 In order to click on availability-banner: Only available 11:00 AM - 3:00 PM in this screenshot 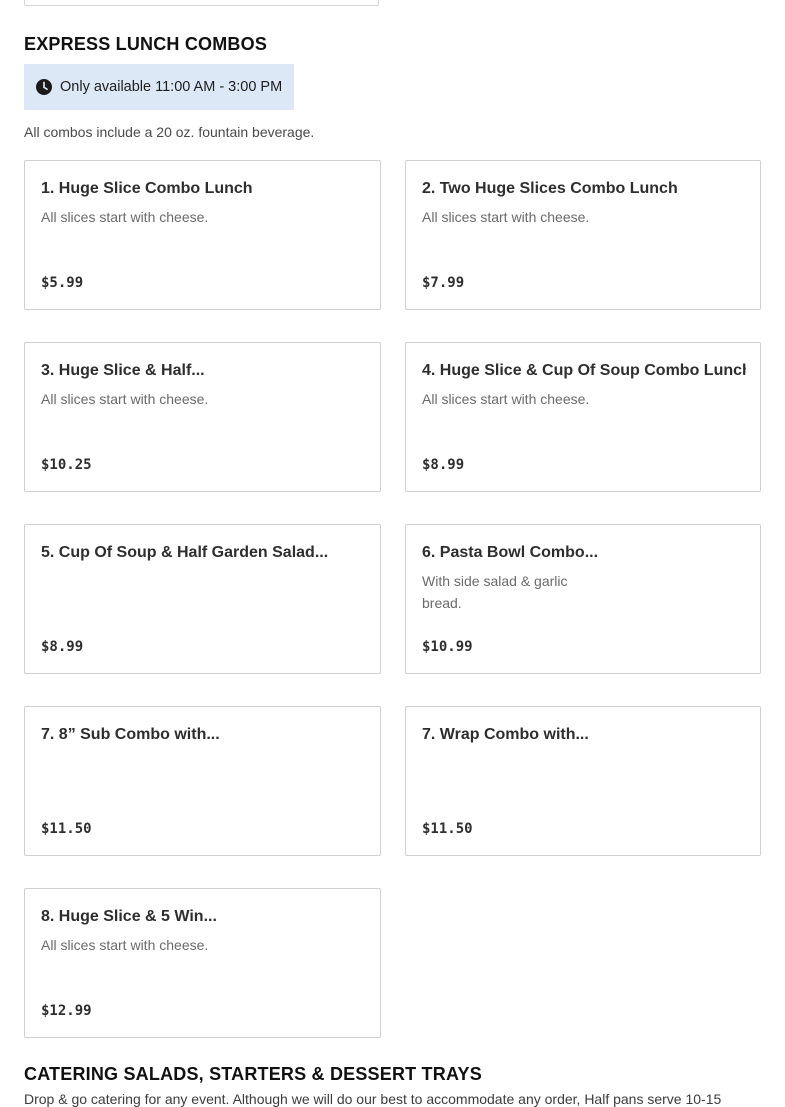, I will do `click(159, 87)`.